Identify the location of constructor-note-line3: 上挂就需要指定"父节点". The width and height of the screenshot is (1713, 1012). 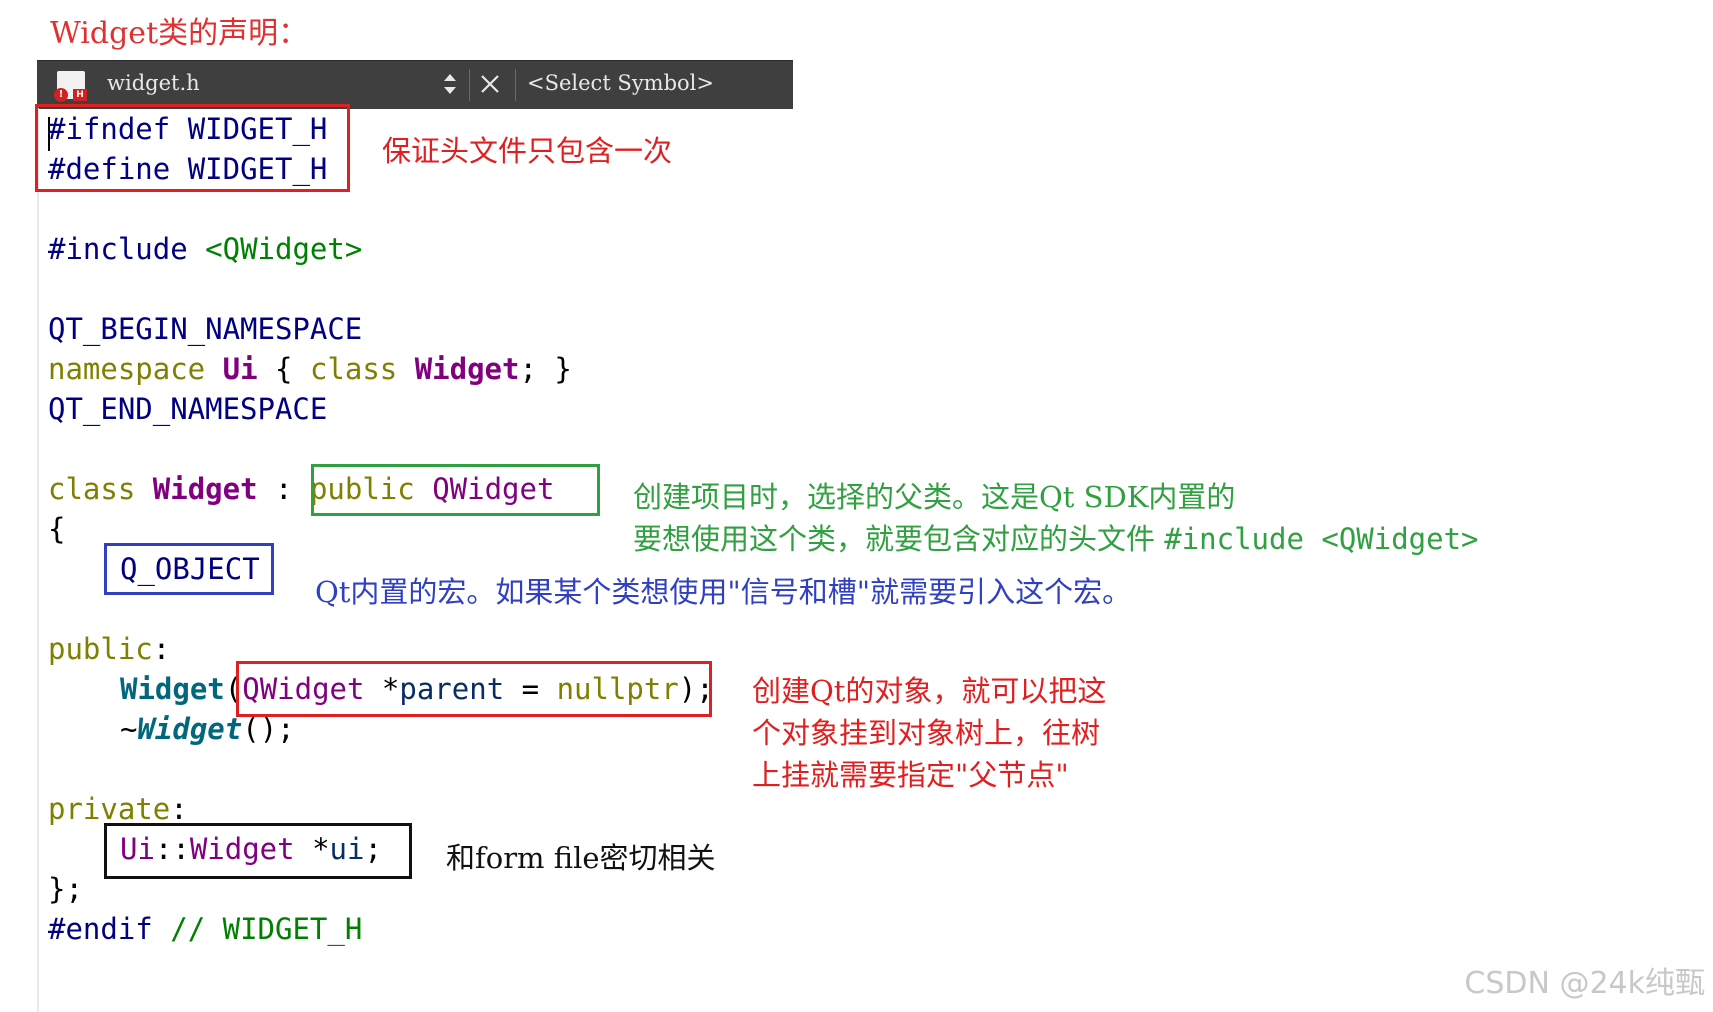
(910, 775).